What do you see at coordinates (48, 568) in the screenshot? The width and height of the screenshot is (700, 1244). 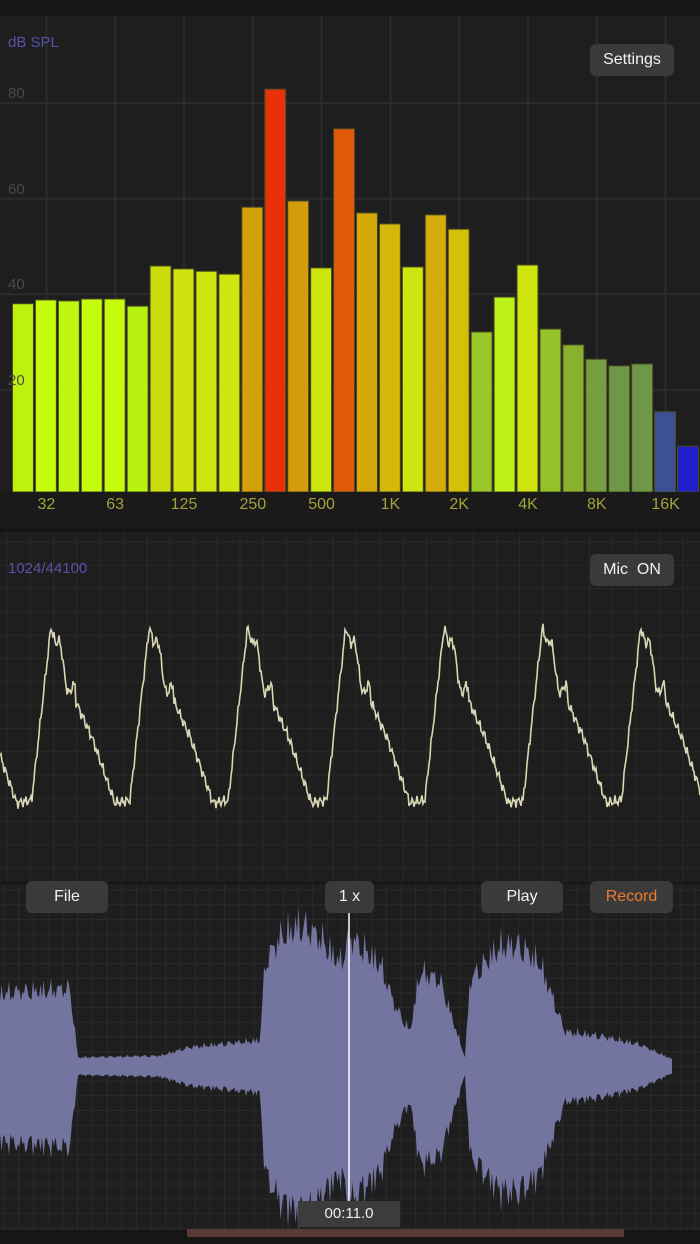 I see `buffer-info-label: 1024/44100` at bounding box center [48, 568].